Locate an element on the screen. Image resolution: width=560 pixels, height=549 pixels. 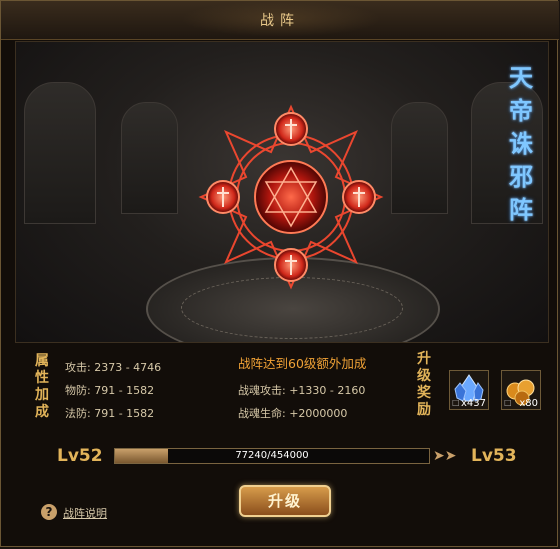
title-bar: 战阵 is located at coordinates (280, 20).